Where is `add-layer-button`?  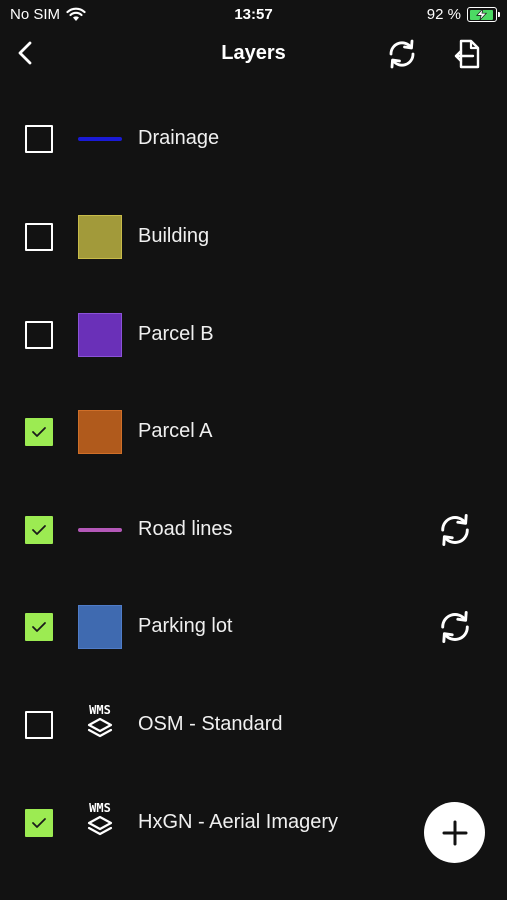 add-layer-button is located at coordinates (454, 832).